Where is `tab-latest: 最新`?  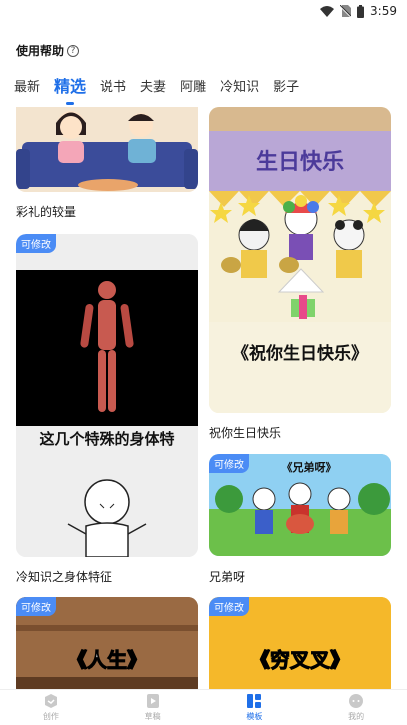
tab-latest: 最新 is located at coordinates (27, 88).